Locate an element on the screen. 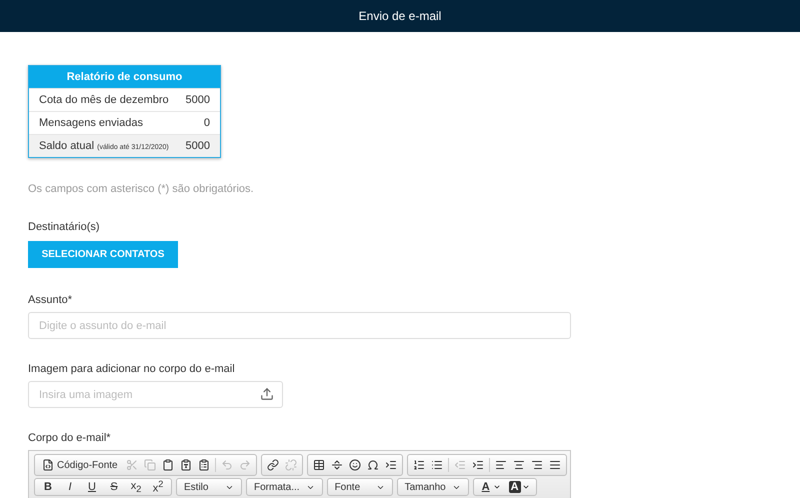 The height and width of the screenshot is (498, 800). paste-text-icon is located at coordinates (186, 465).